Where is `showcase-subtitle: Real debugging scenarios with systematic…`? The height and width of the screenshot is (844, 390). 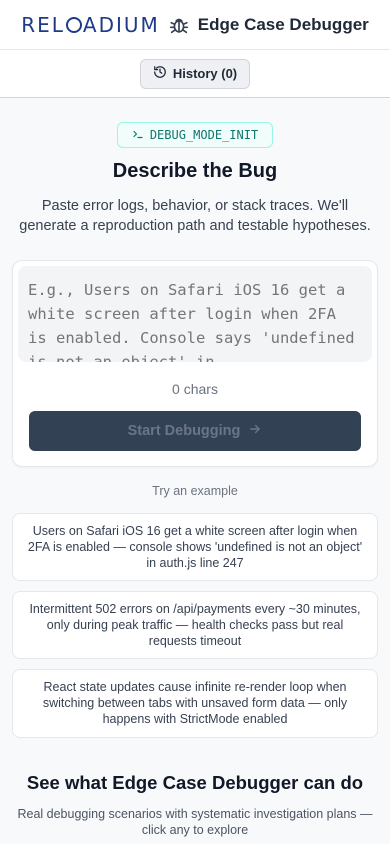
showcase-subtitle: Real debugging scenarios with systematic… is located at coordinates (195, 822).